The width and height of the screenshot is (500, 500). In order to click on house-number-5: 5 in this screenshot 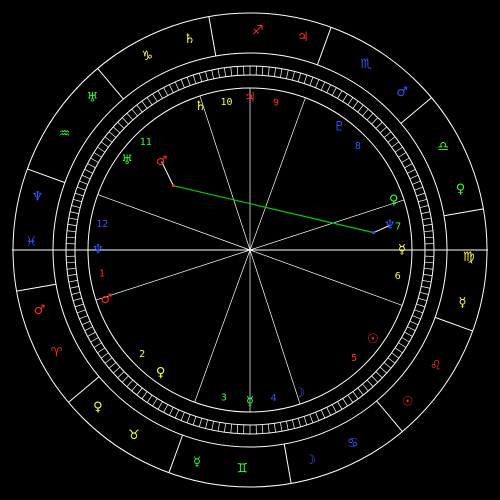, I will do `click(354, 358)`.